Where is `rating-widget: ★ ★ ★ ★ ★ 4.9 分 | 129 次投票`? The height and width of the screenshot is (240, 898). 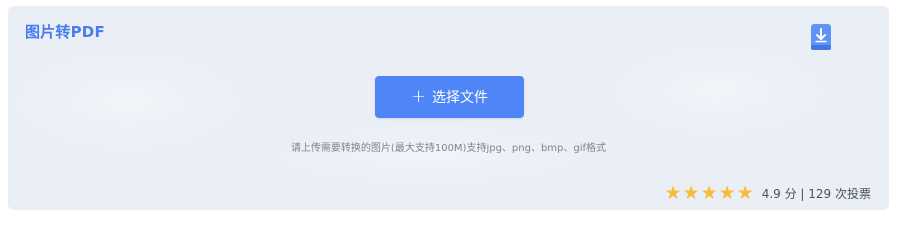 rating-widget: ★ ★ ★ ★ ★ 4.9 分 | 129 次投票 is located at coordinates (767, 193).